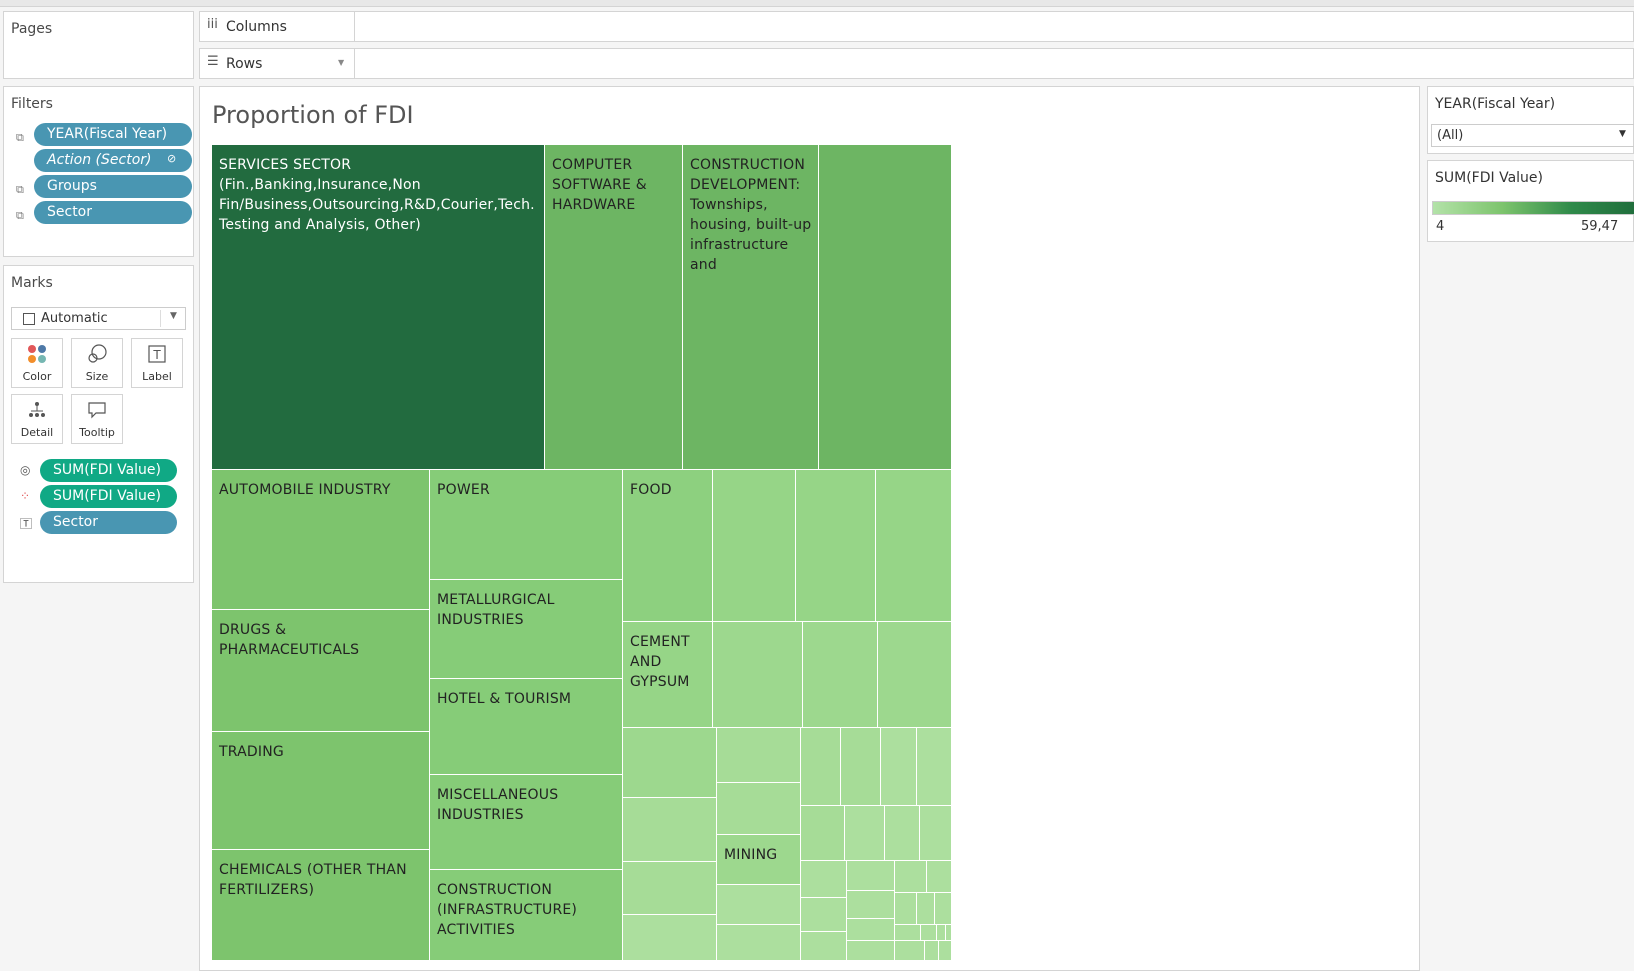 The width and height of the screenshot is (1634, 971). What do you see at coordinates (498, 805) in the screenshot?
I see `treemap-cell-label: MISCELLANEOUS INDUSTRIES` at bounding box center [498, 805].